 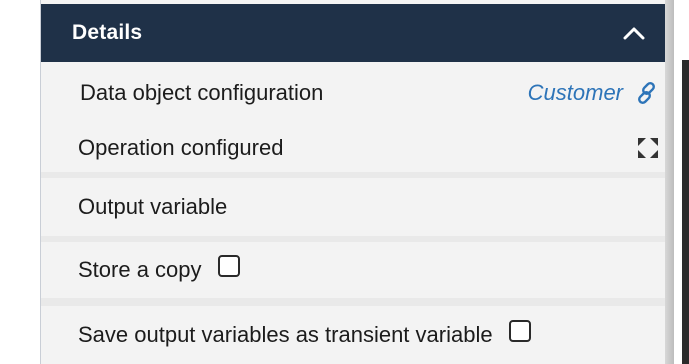 I want to click on operation-action-group, so click(x=648, y=148).